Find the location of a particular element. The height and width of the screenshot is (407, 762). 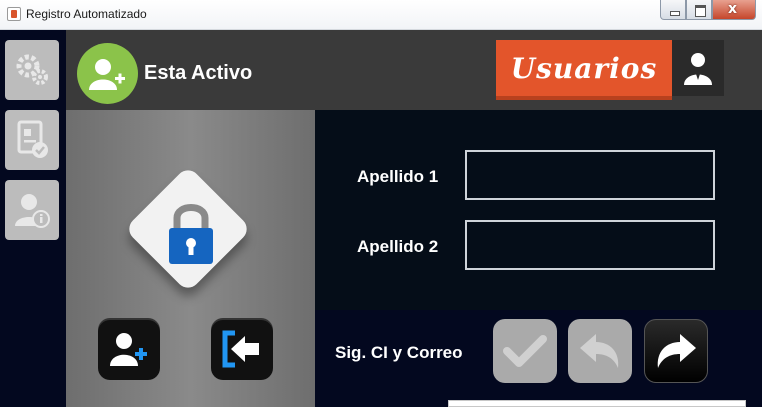

undo-arrow-icon is located at coordinates (599, 351).